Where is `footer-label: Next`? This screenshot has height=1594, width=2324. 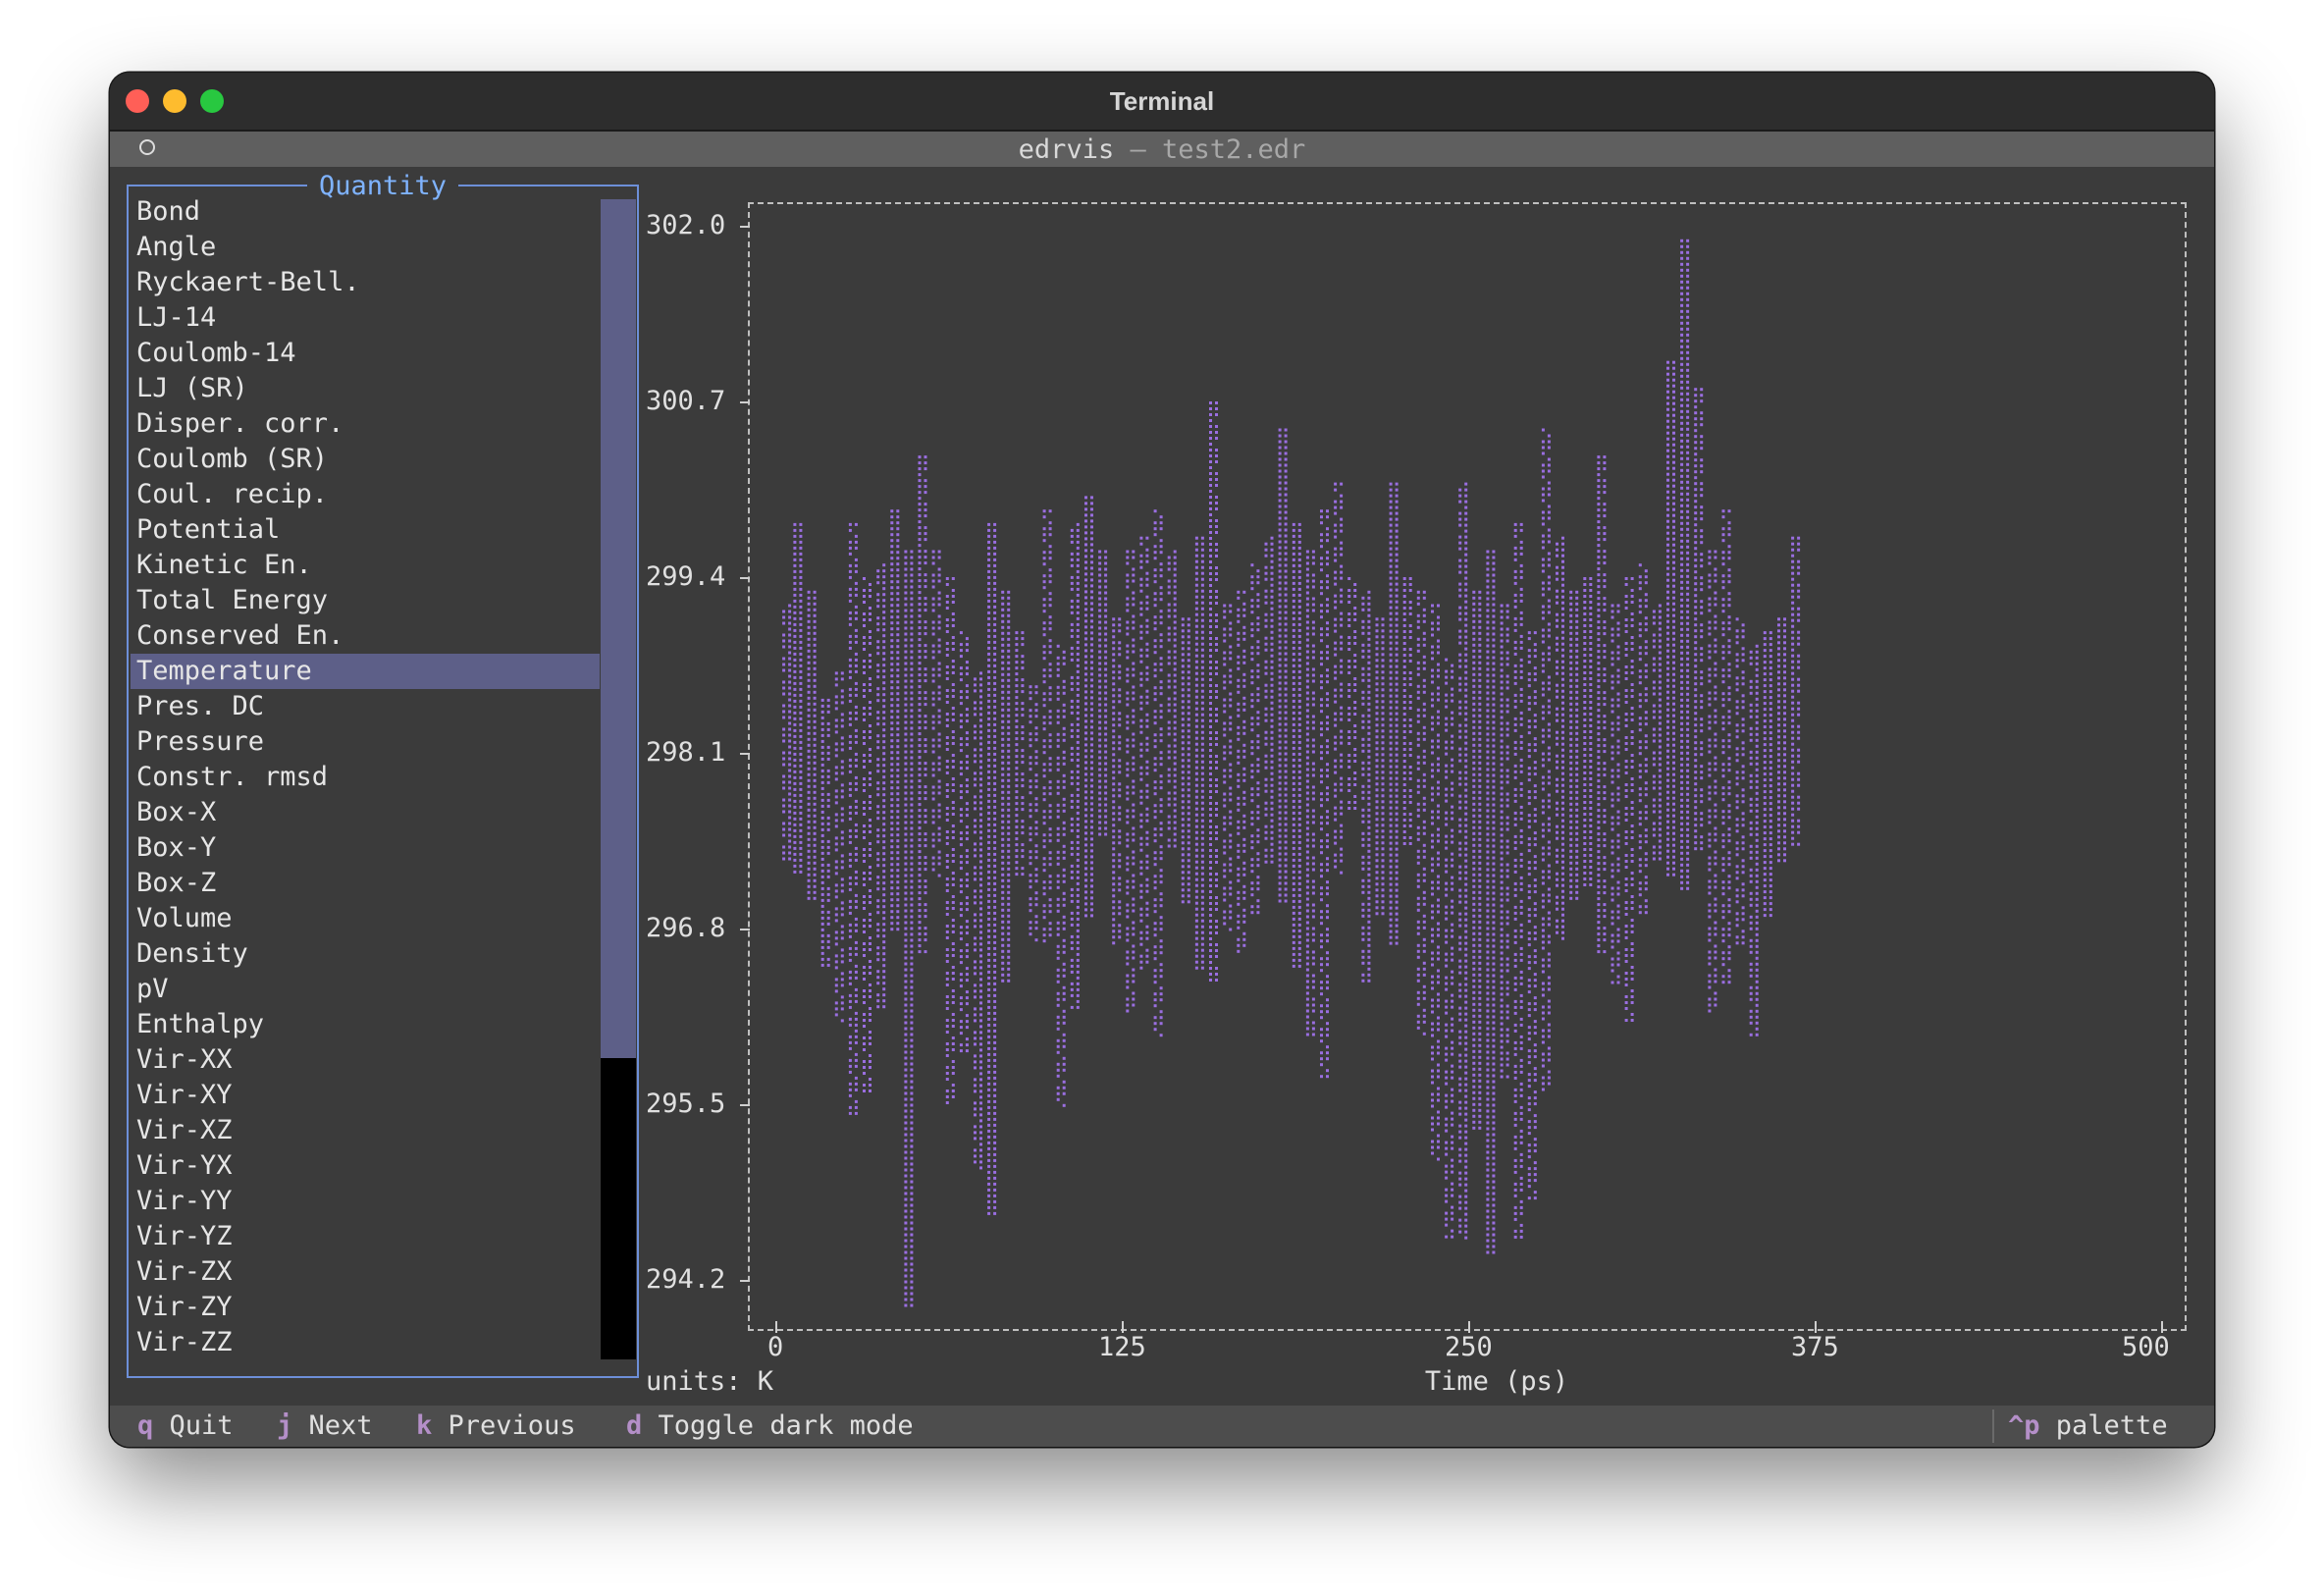
footer-label: Next is located at coordinates (341, 1425).